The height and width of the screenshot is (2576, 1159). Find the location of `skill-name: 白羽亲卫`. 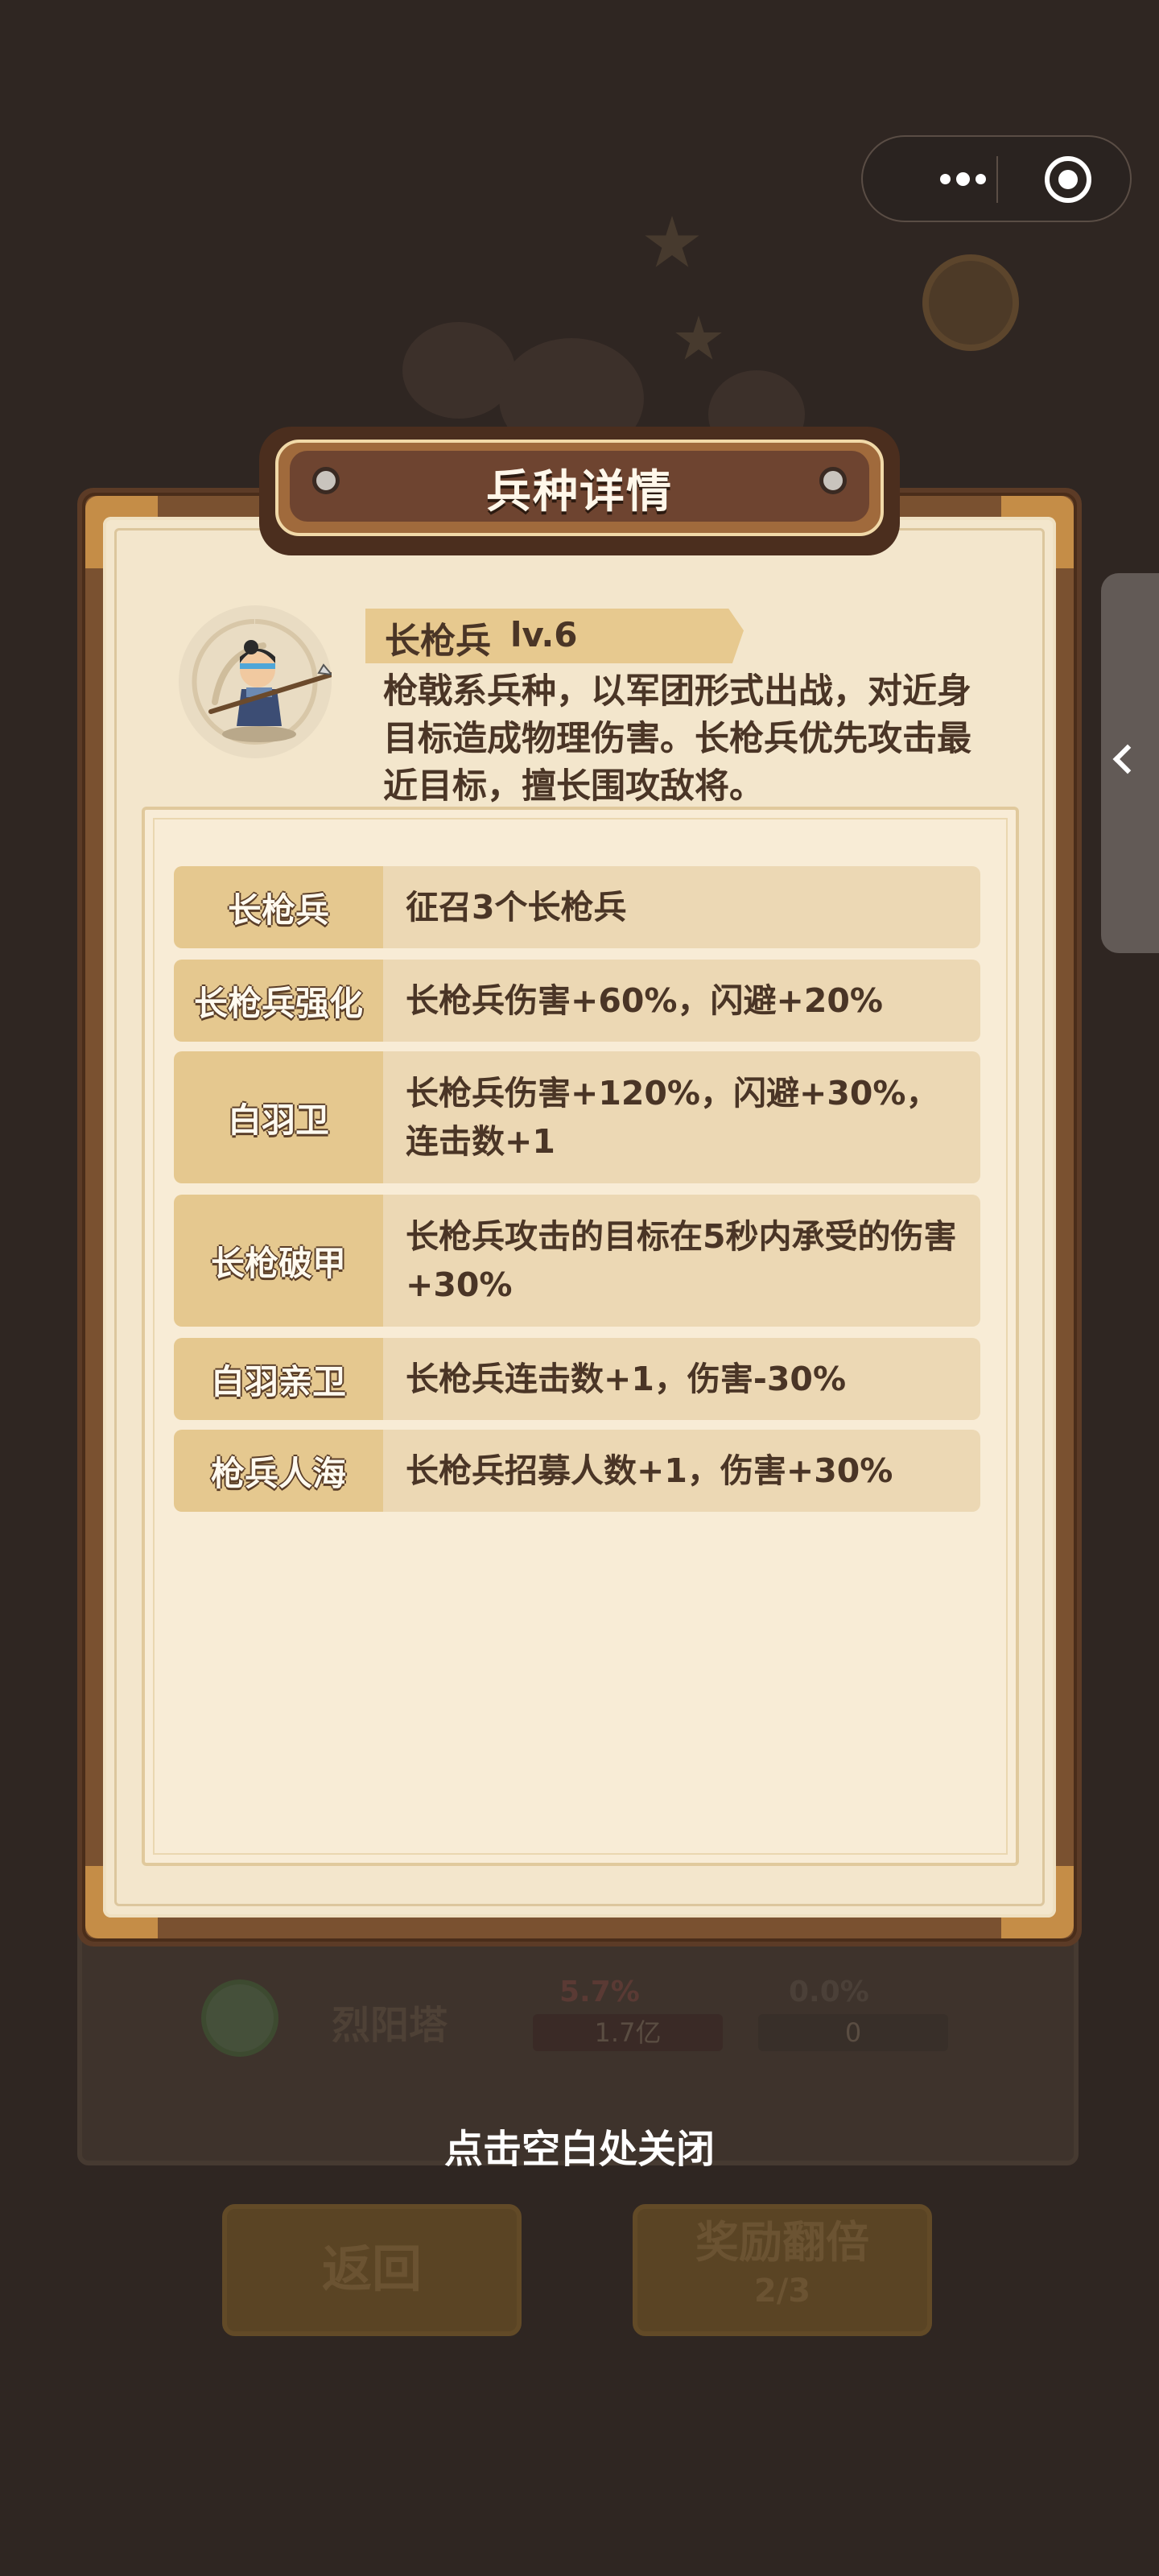

skill-name: 白羽亲卫 is located at coordinates (278, 1379).